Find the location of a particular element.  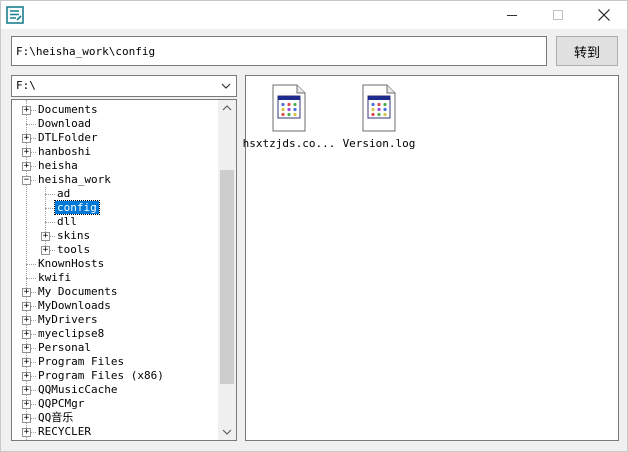

path-input is located at coordinates (279, 51).